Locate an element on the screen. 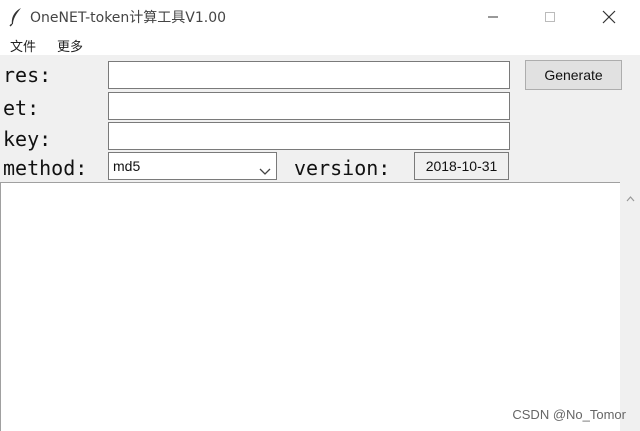  watermark: CSDN @No_Tomor is located at coordinates (569, 414).